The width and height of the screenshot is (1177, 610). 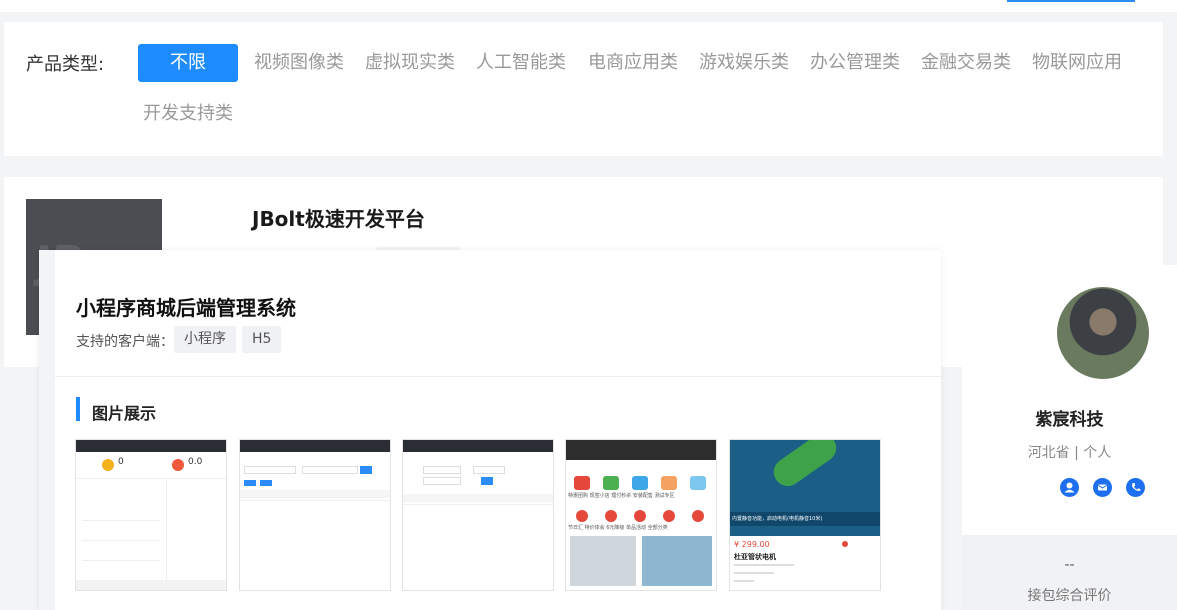 What do you see at coordinates (315, 515) in the screenshot?
I see `screenshot-table` at bounding box center [315, 515].